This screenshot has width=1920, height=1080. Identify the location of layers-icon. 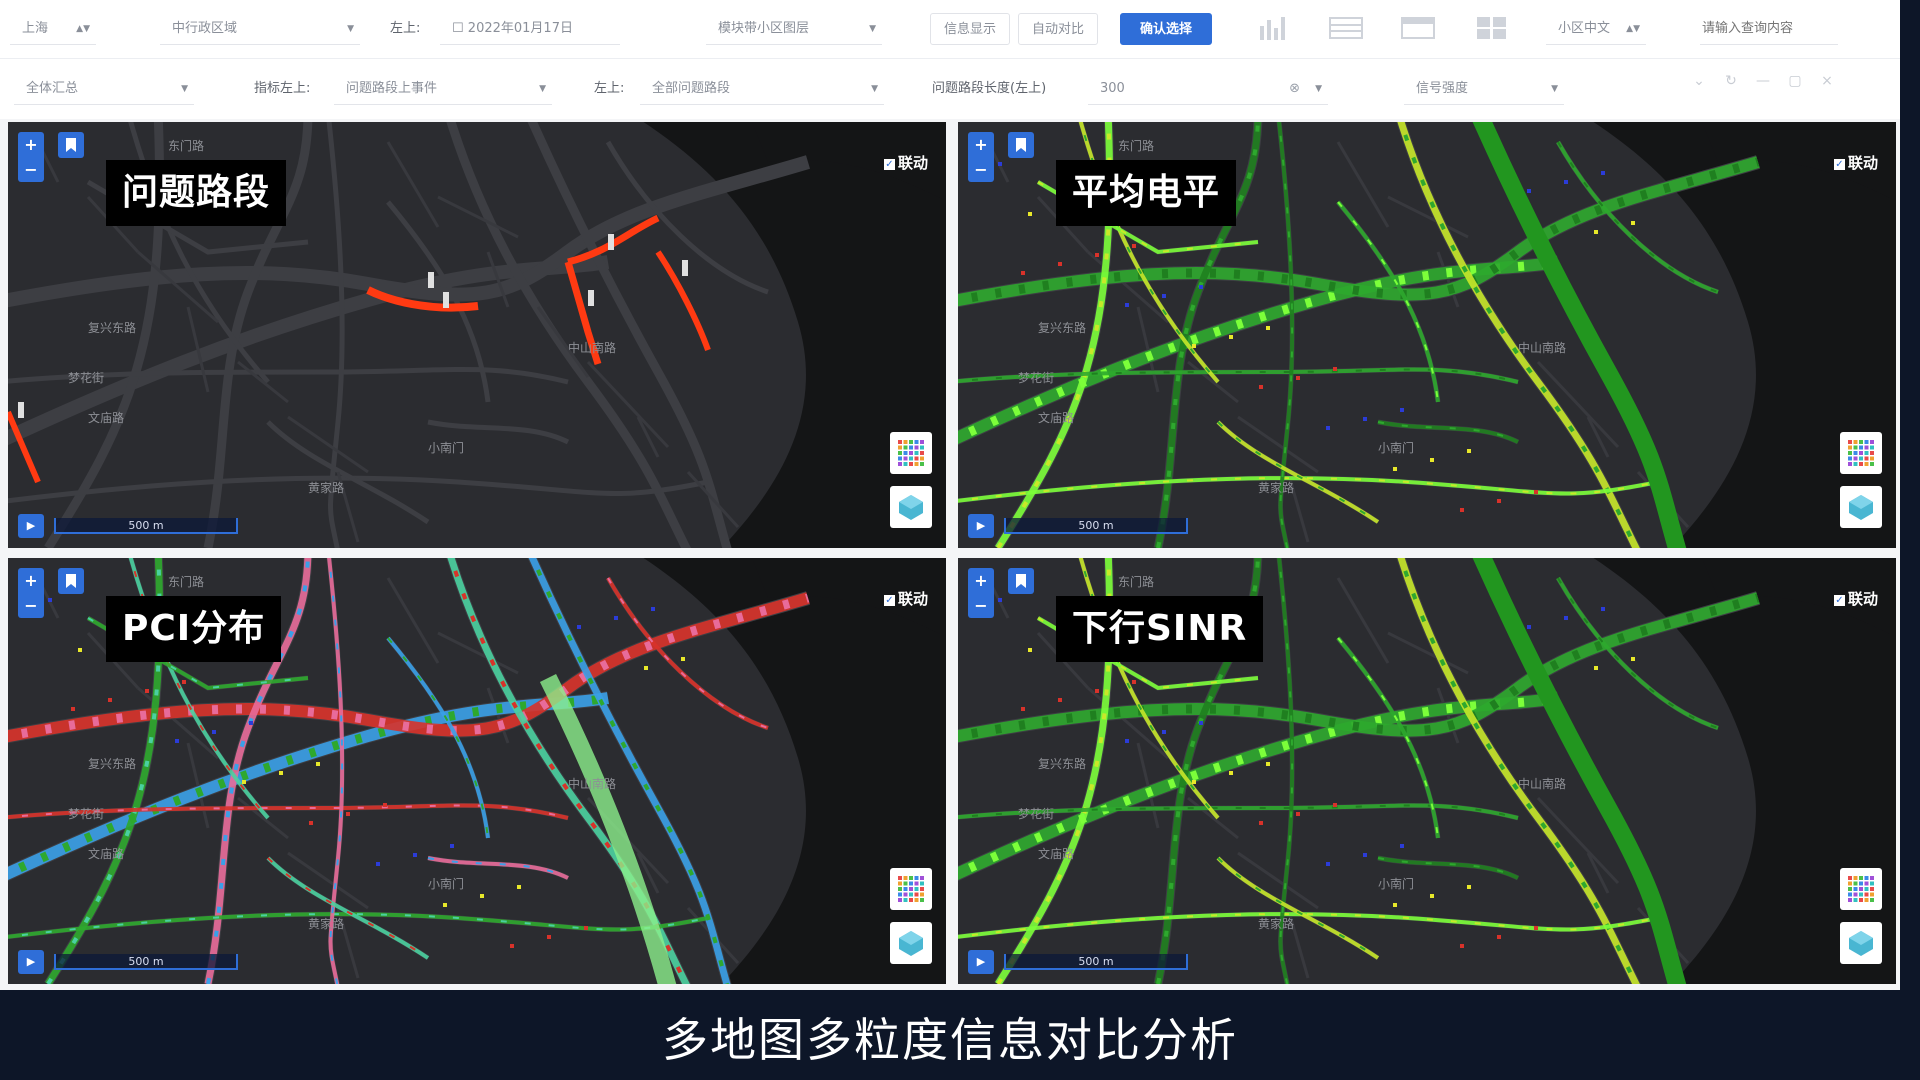
(911, 943).